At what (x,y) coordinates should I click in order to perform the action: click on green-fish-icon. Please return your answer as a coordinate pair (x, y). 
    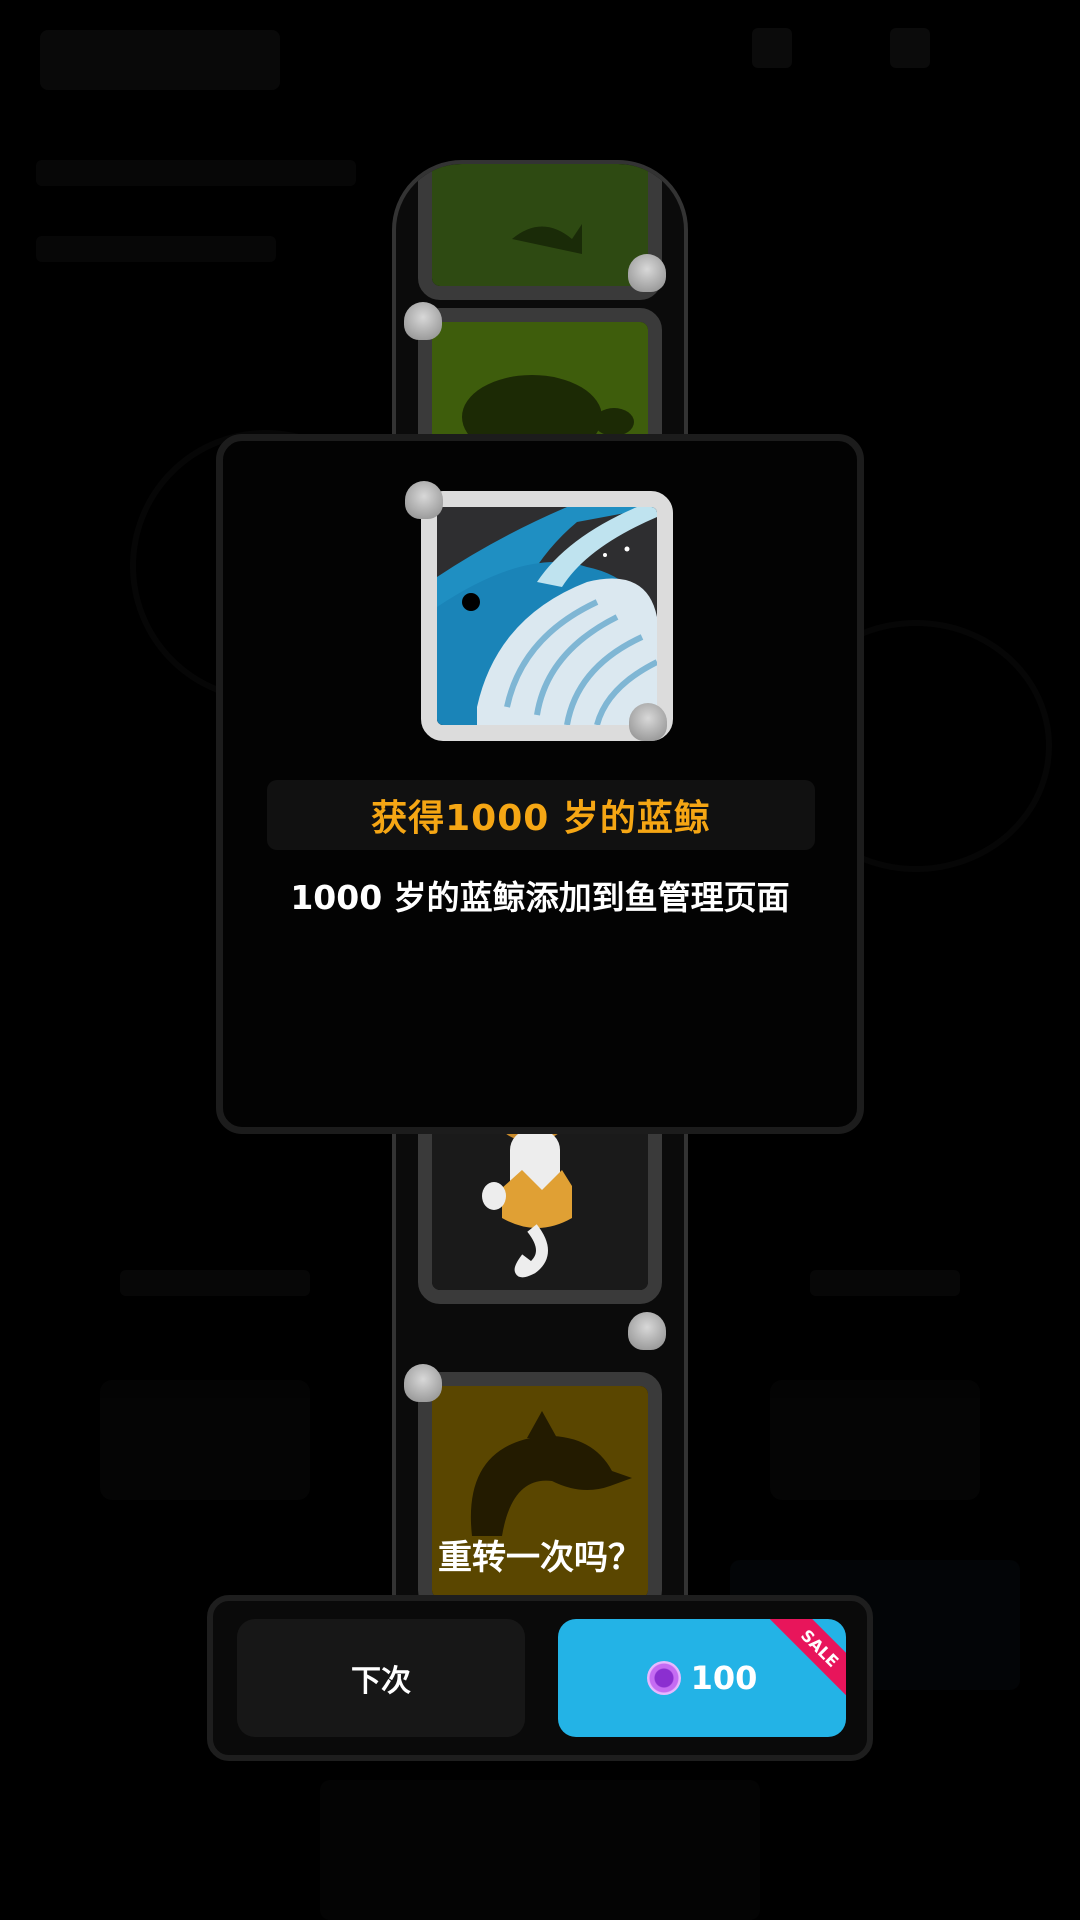
    Looking at the image, I should click on (540, 225).